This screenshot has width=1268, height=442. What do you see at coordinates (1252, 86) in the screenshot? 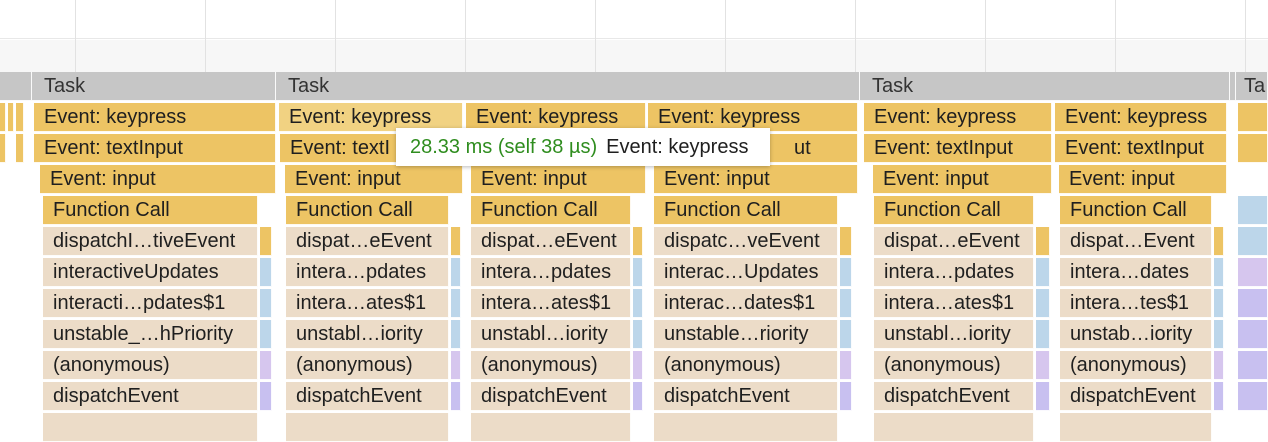
I see `flame-bar-task: Ta` at bounding box center [1252, 86].